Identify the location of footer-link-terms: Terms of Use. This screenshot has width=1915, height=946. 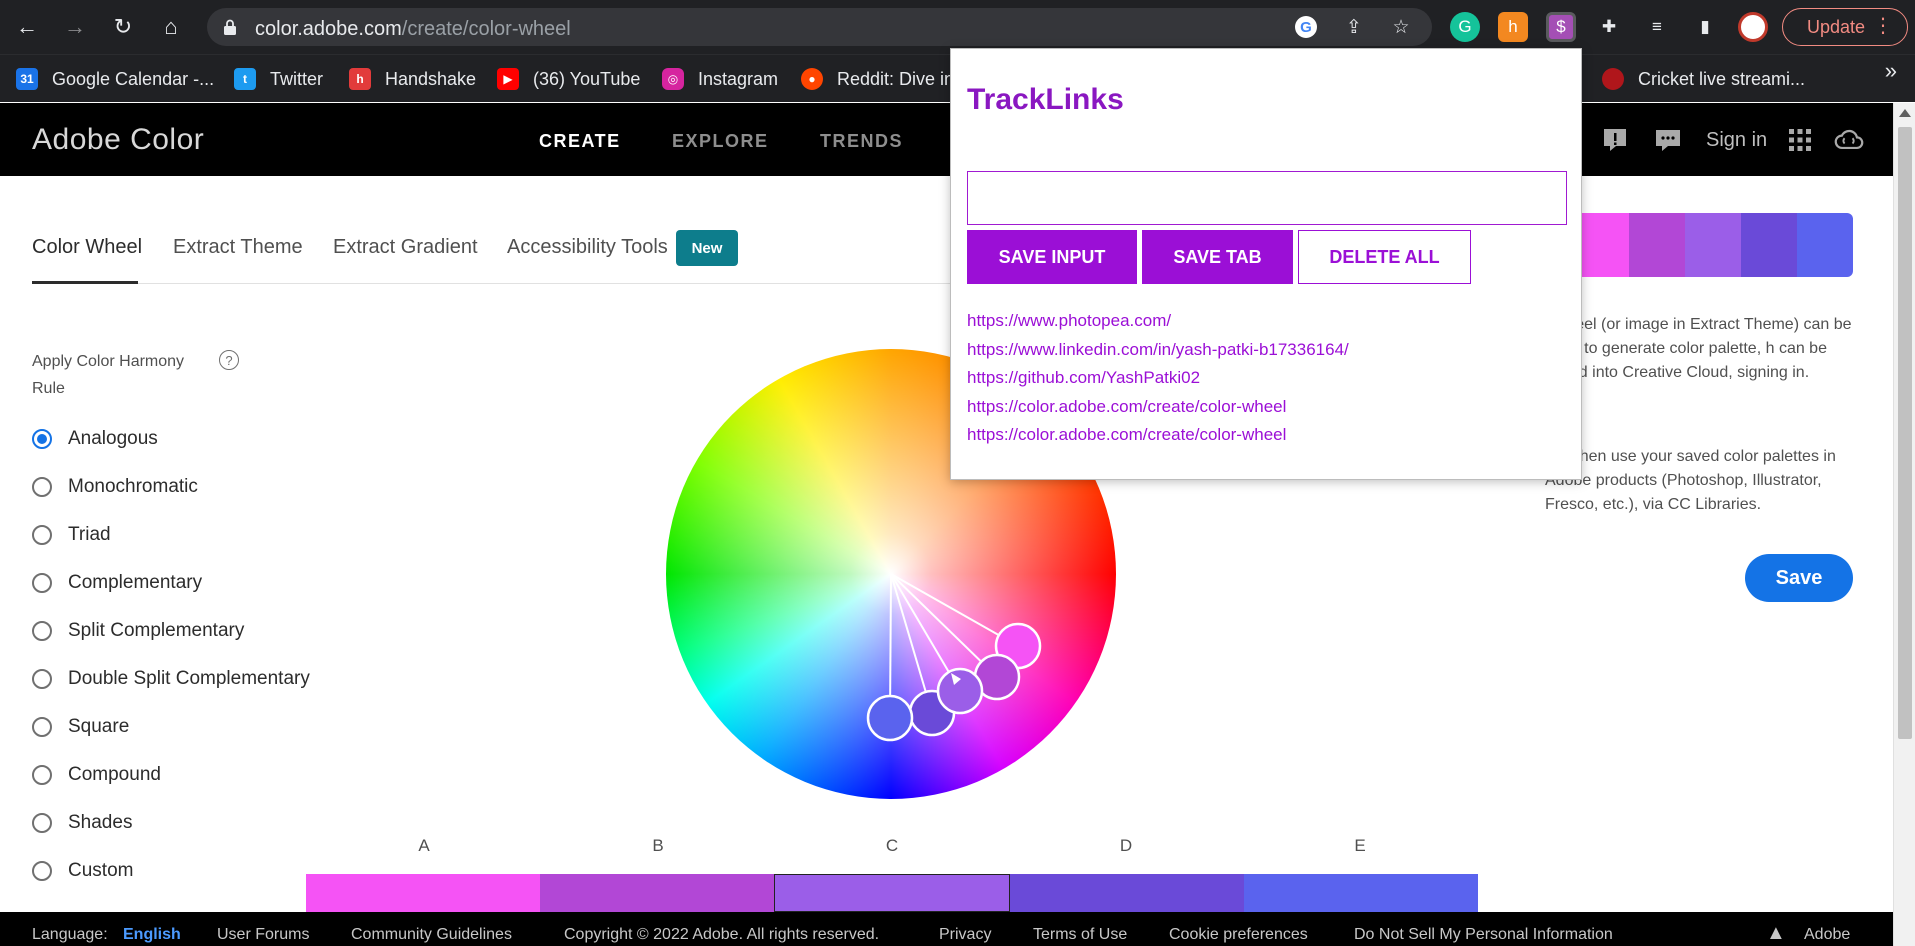
(1080, 935).